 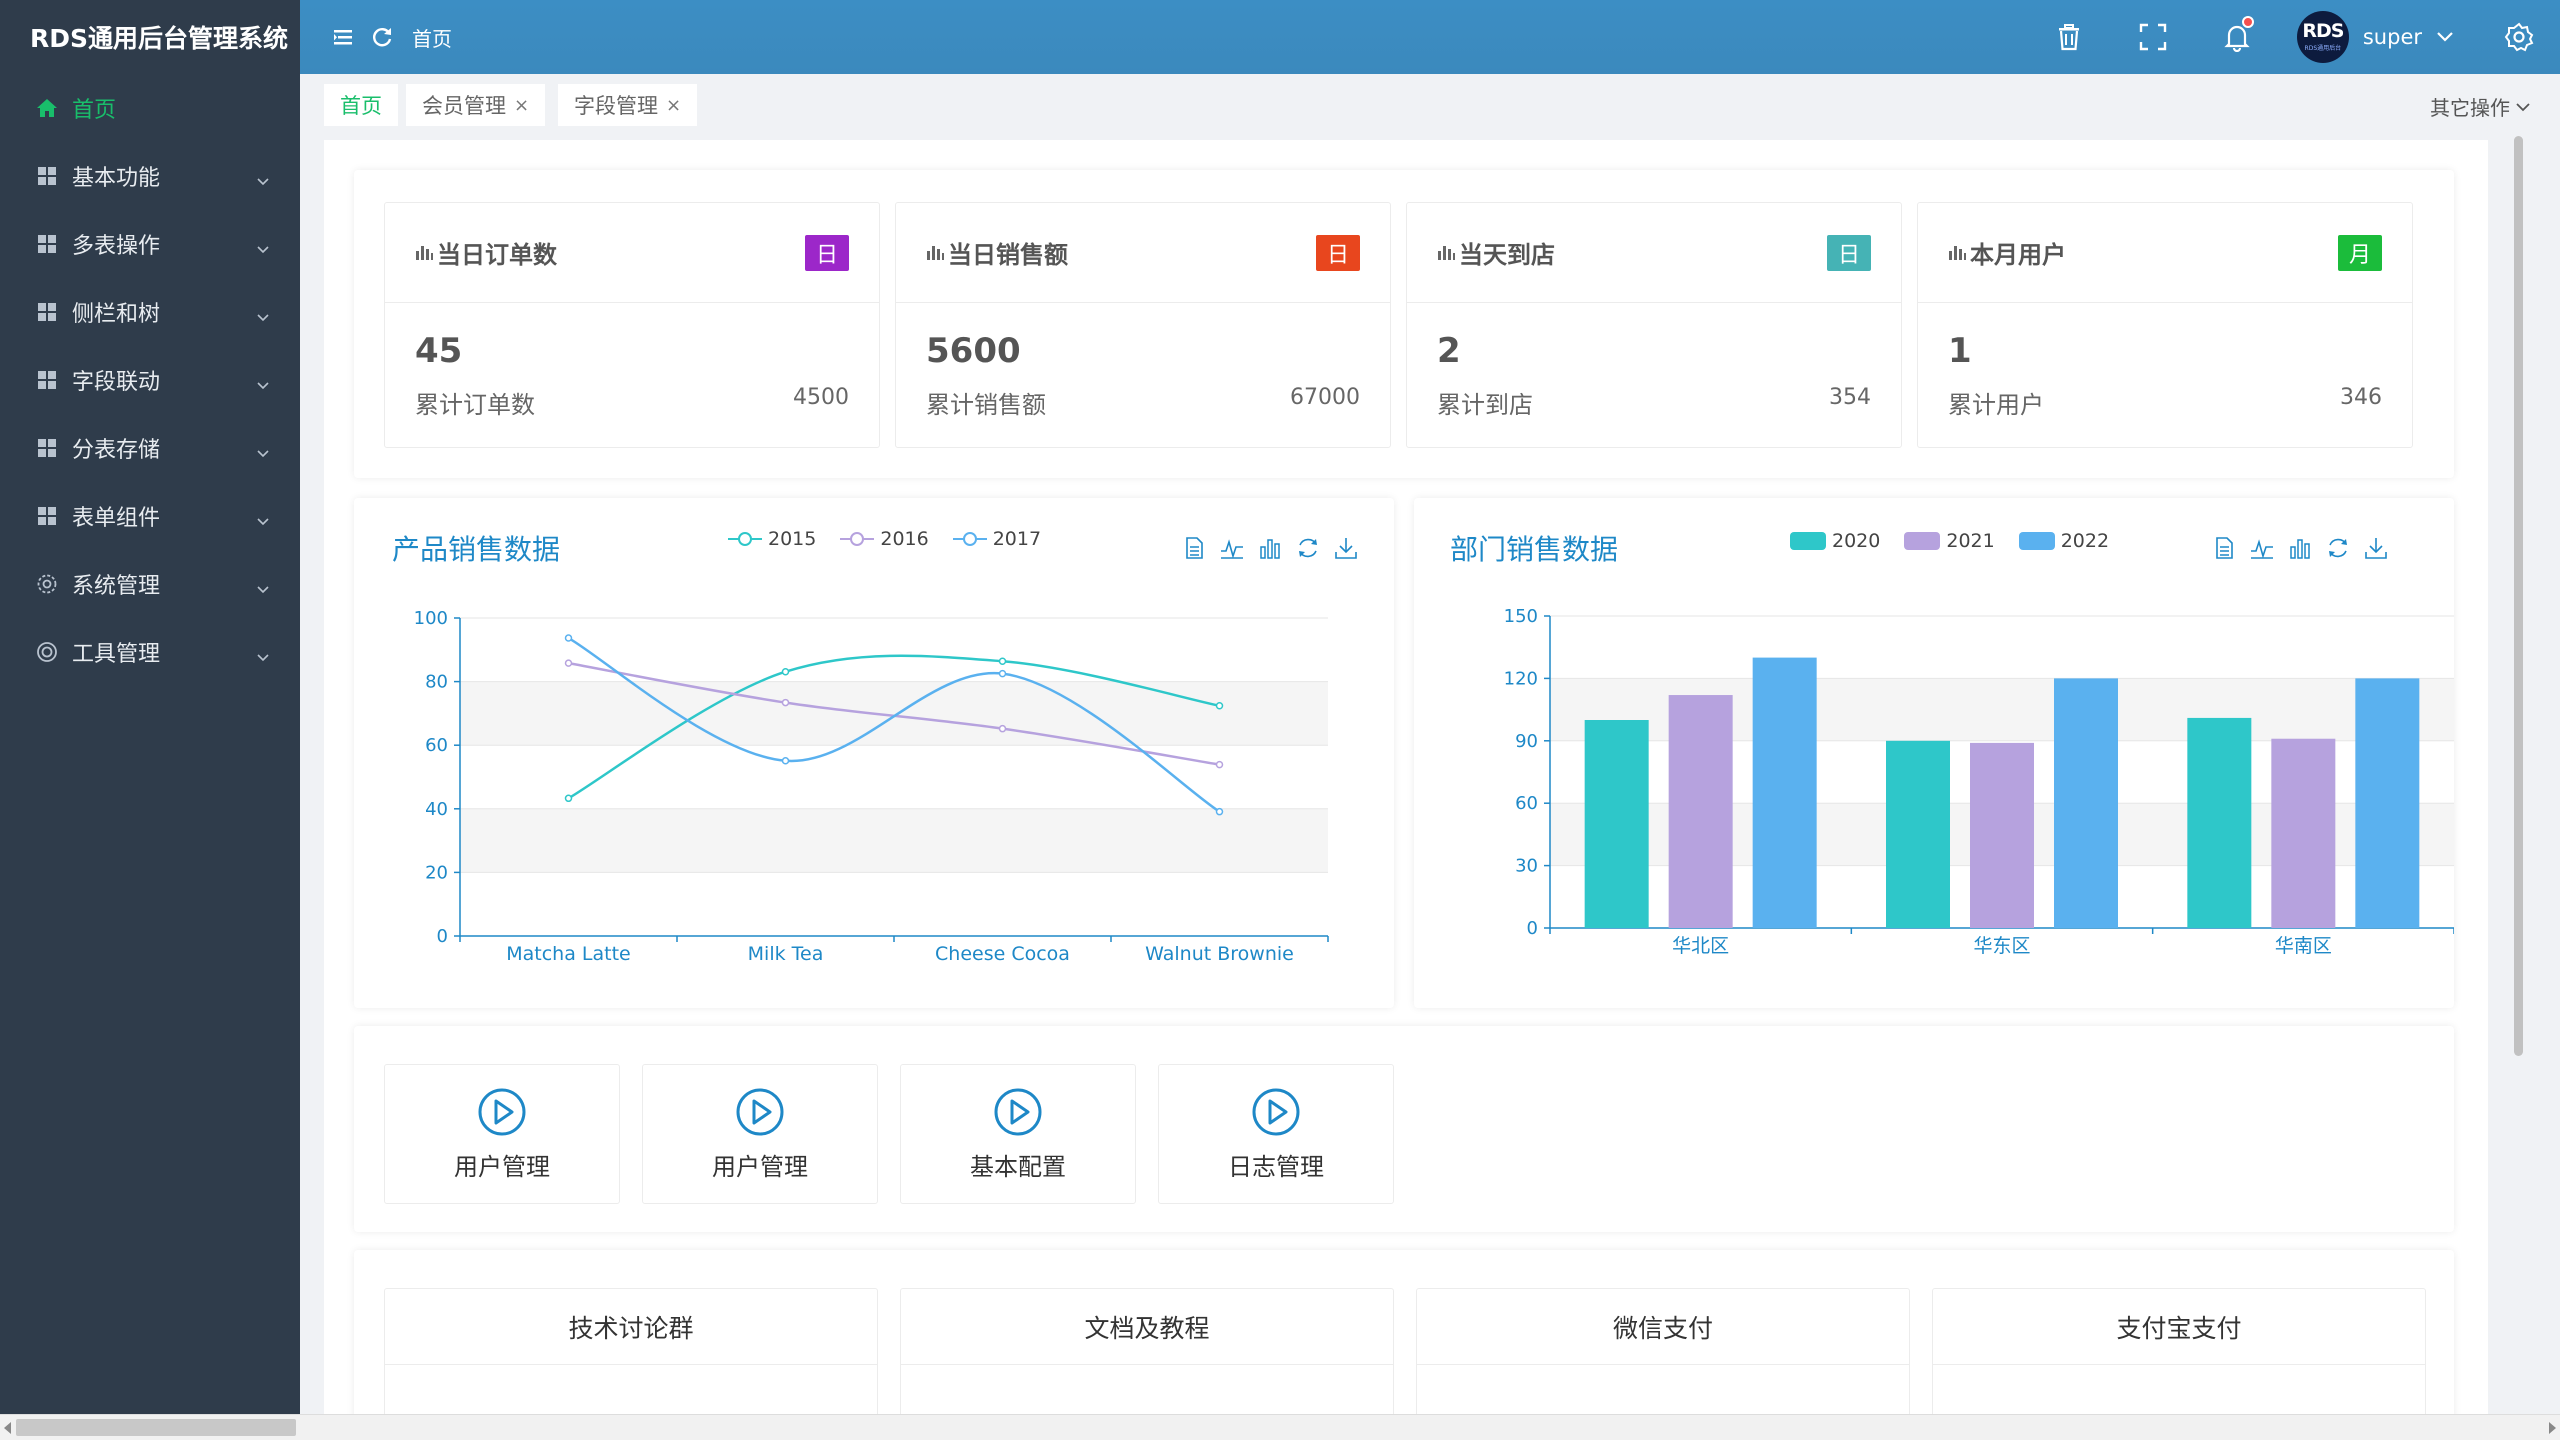 I want to click on stat-footer-value: 4500, so click(x=821, y=397).